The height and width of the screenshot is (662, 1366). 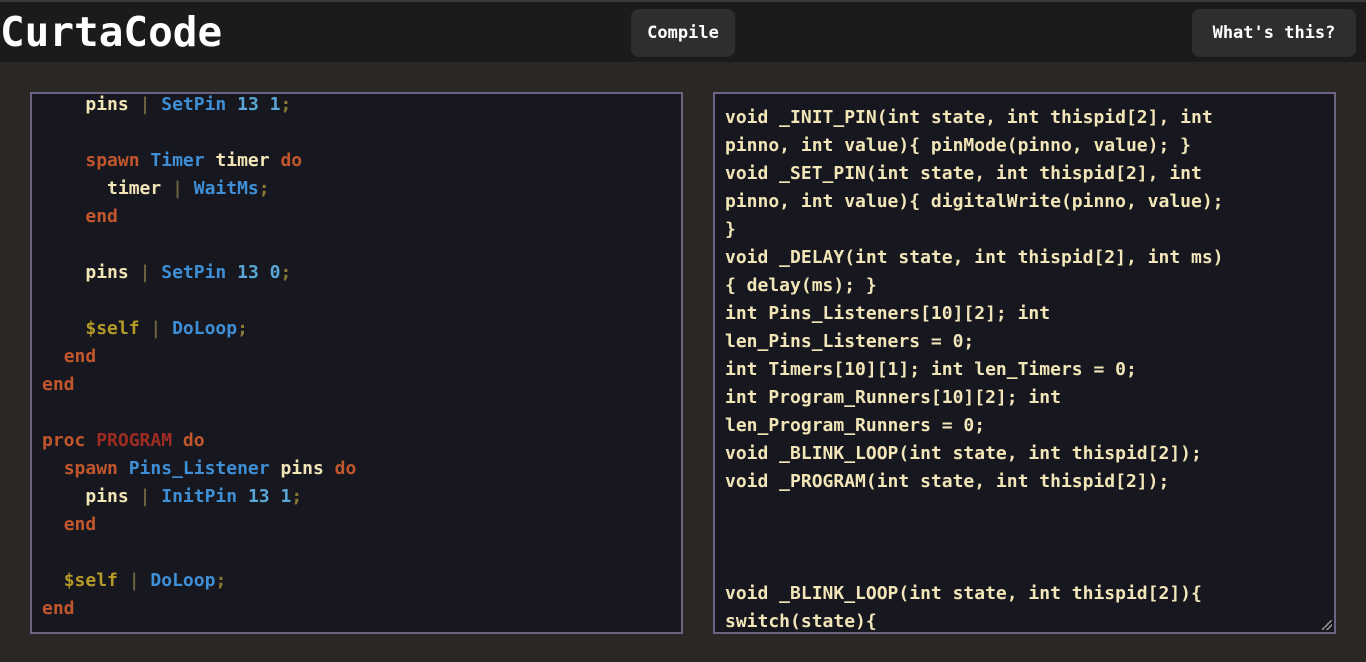 I want to click on code-token: InitPin, so click(x=199, y=496).